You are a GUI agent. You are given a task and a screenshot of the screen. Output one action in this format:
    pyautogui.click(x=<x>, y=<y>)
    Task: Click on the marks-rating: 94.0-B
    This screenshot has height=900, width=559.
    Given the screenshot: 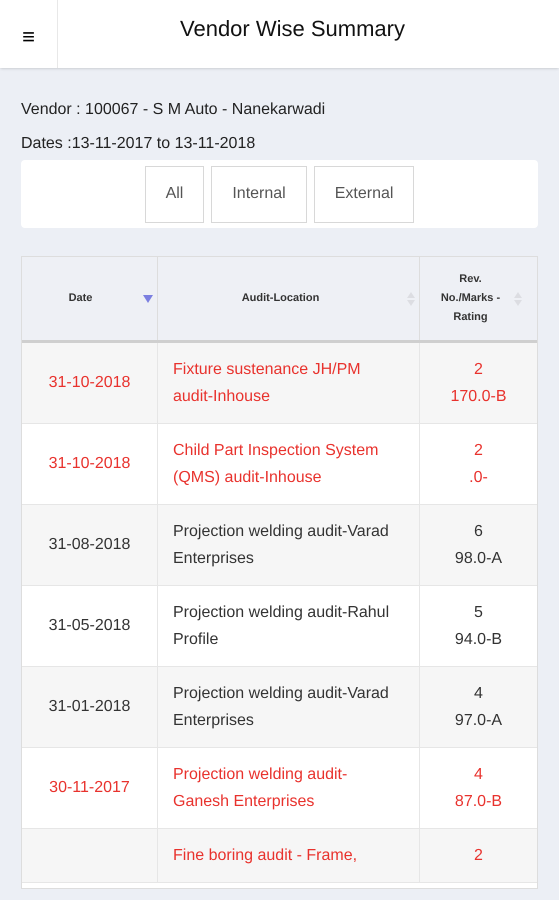 What is the action you would take?
    pyautogui.click(x=478, y=640)
    